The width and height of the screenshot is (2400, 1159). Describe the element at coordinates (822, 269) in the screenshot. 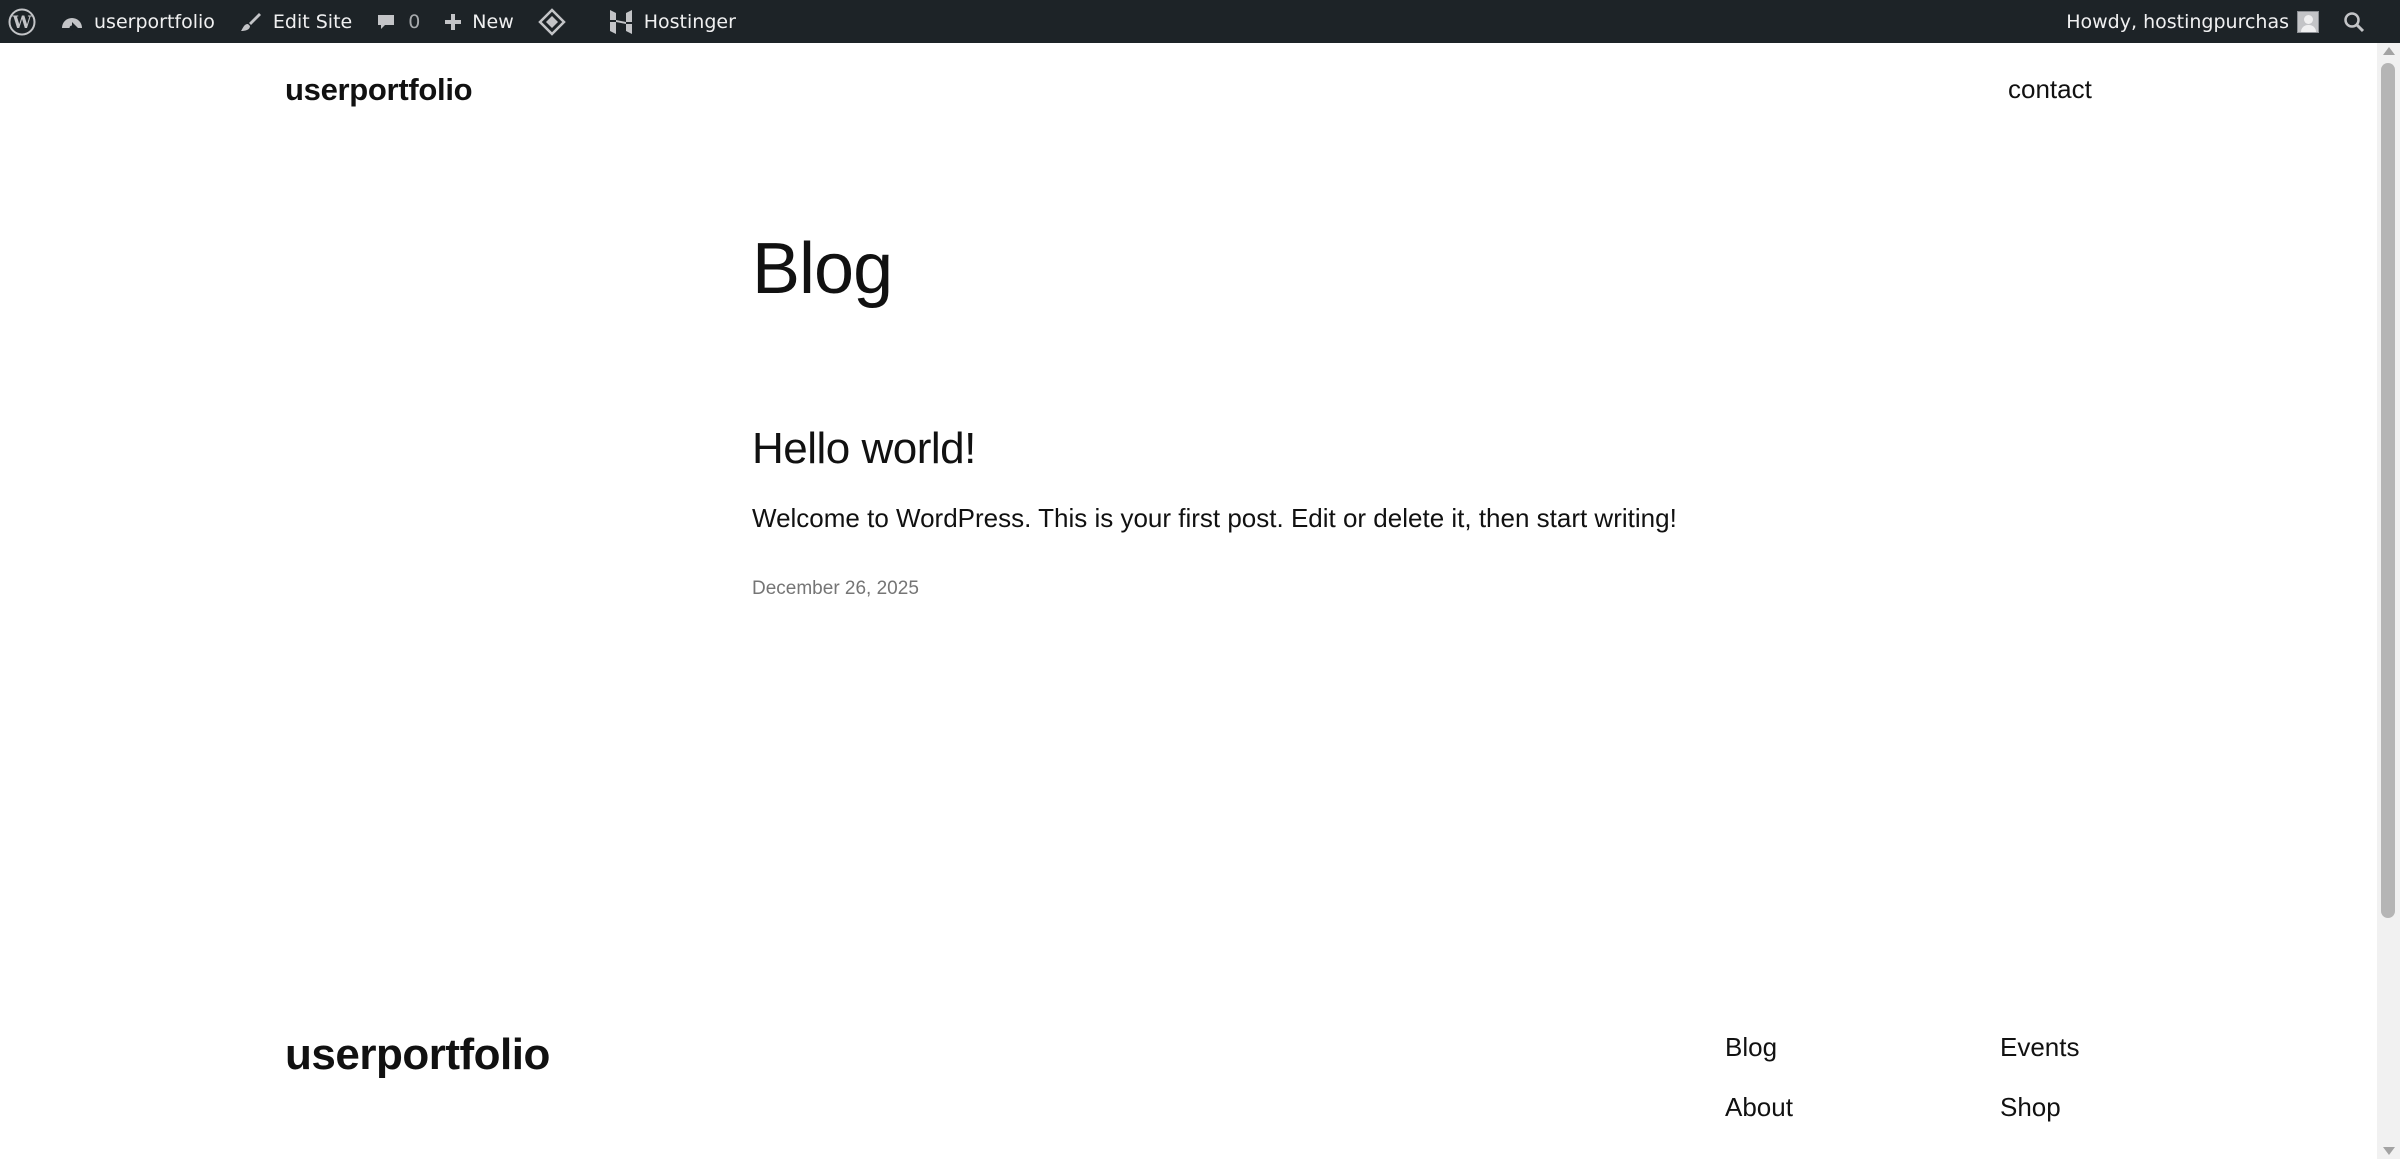

I see `page-title: Blog` at that location.